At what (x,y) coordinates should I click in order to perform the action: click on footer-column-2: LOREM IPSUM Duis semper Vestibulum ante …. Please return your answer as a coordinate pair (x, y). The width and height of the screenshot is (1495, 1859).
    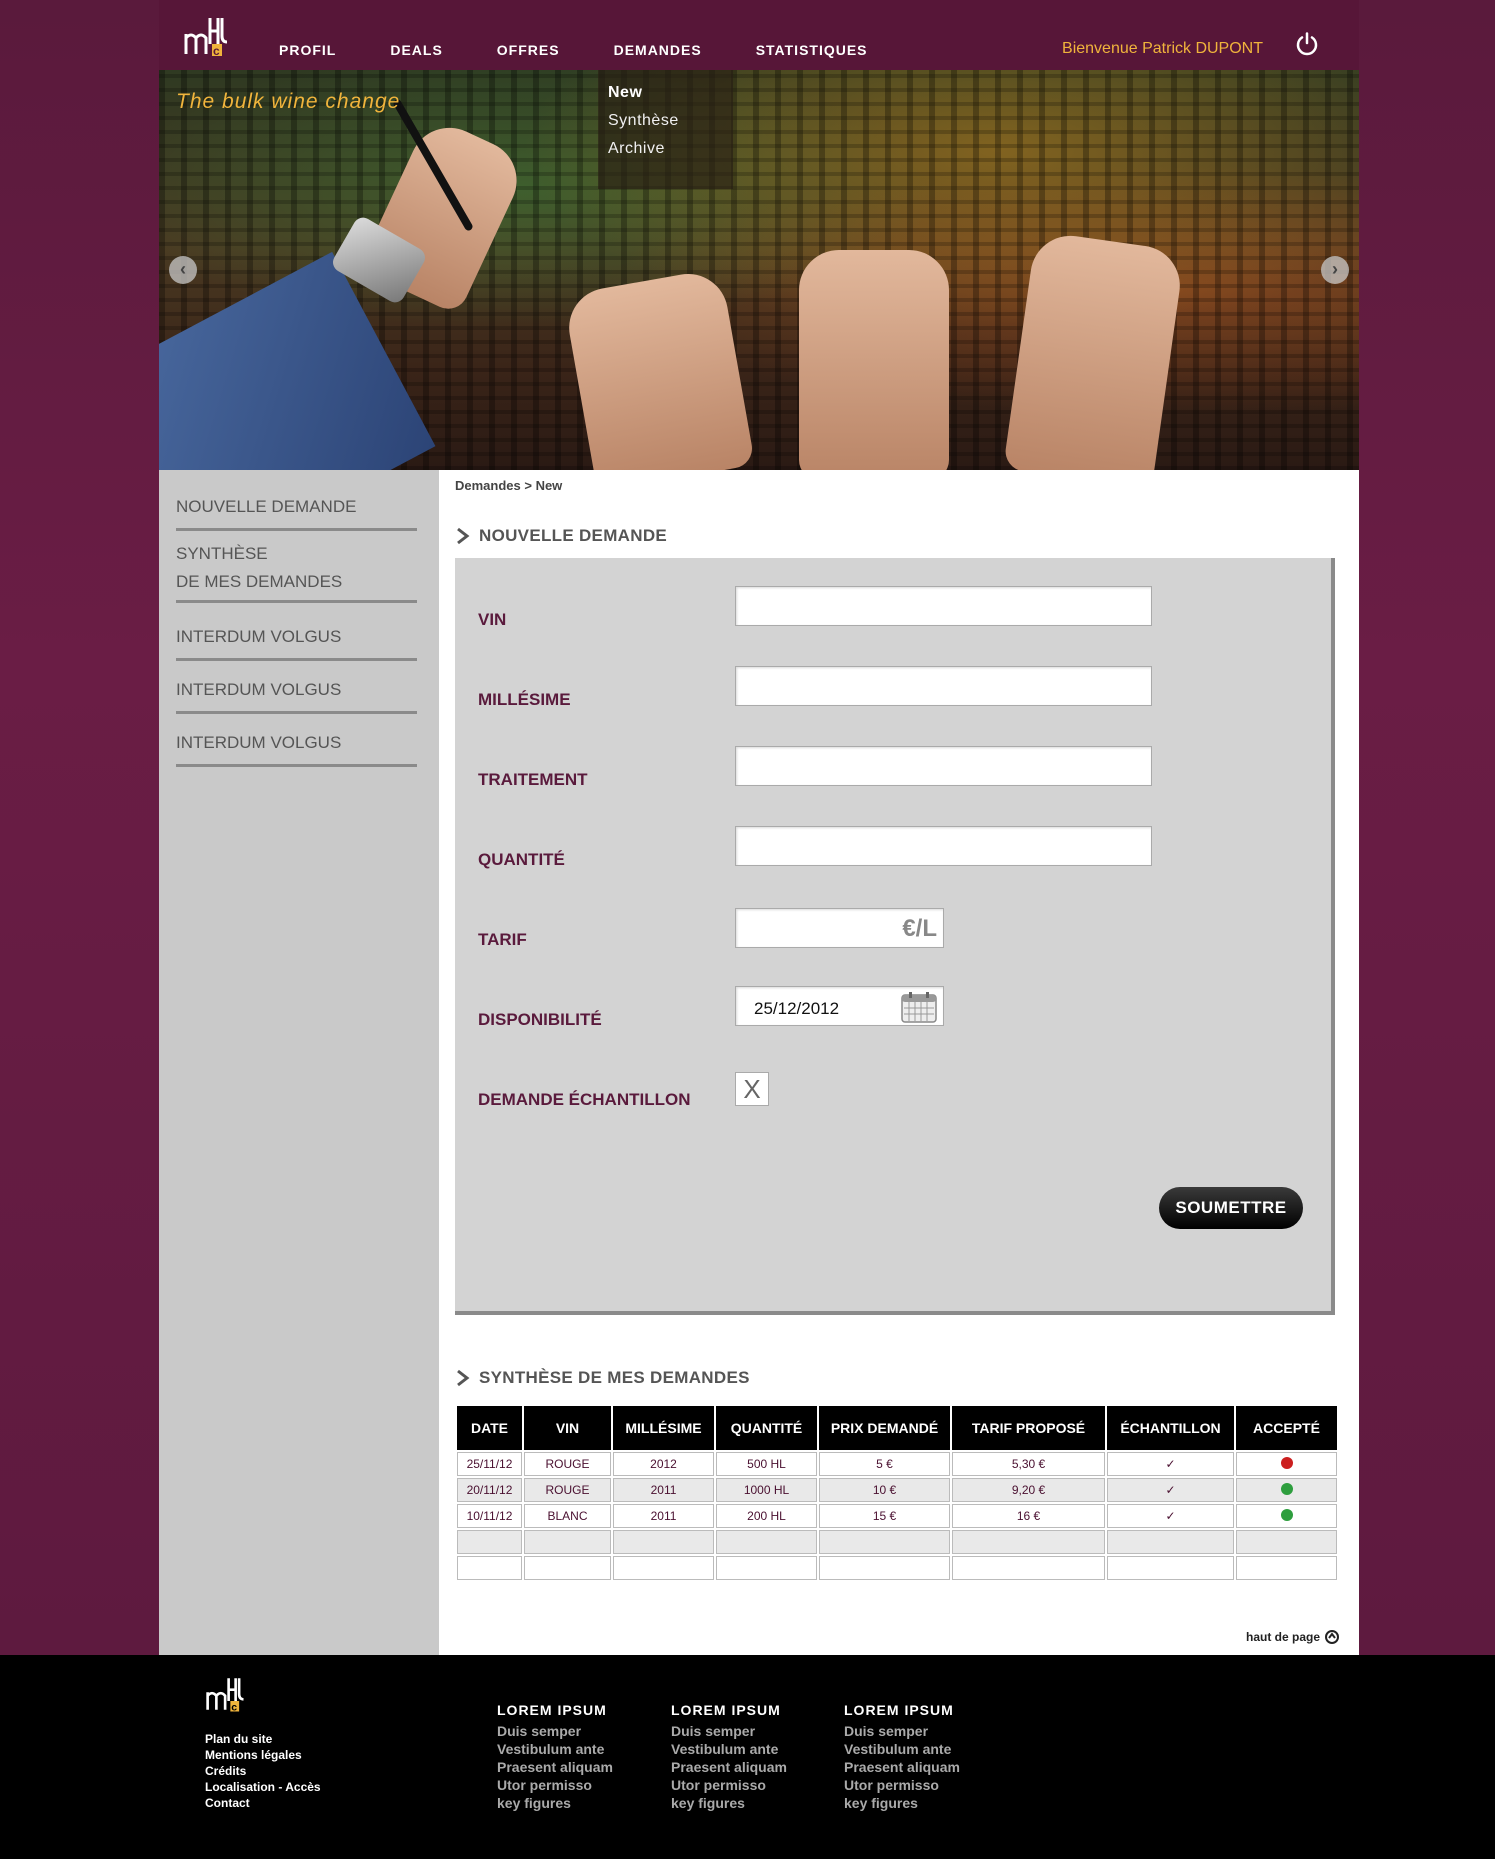
    Looking at the image, I should click on (729, 1757).